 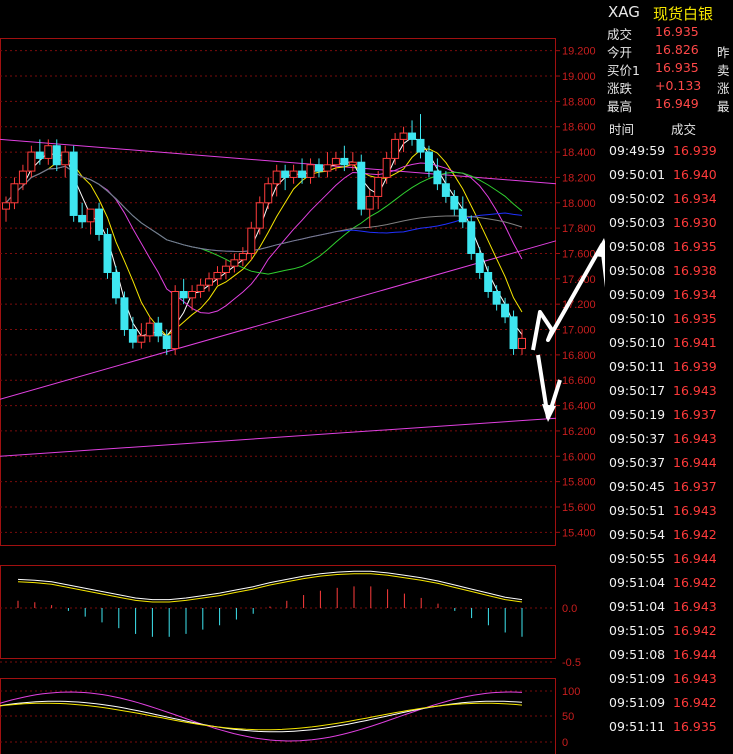 I want to click on moving-average-line, so click(x=264, y=209).